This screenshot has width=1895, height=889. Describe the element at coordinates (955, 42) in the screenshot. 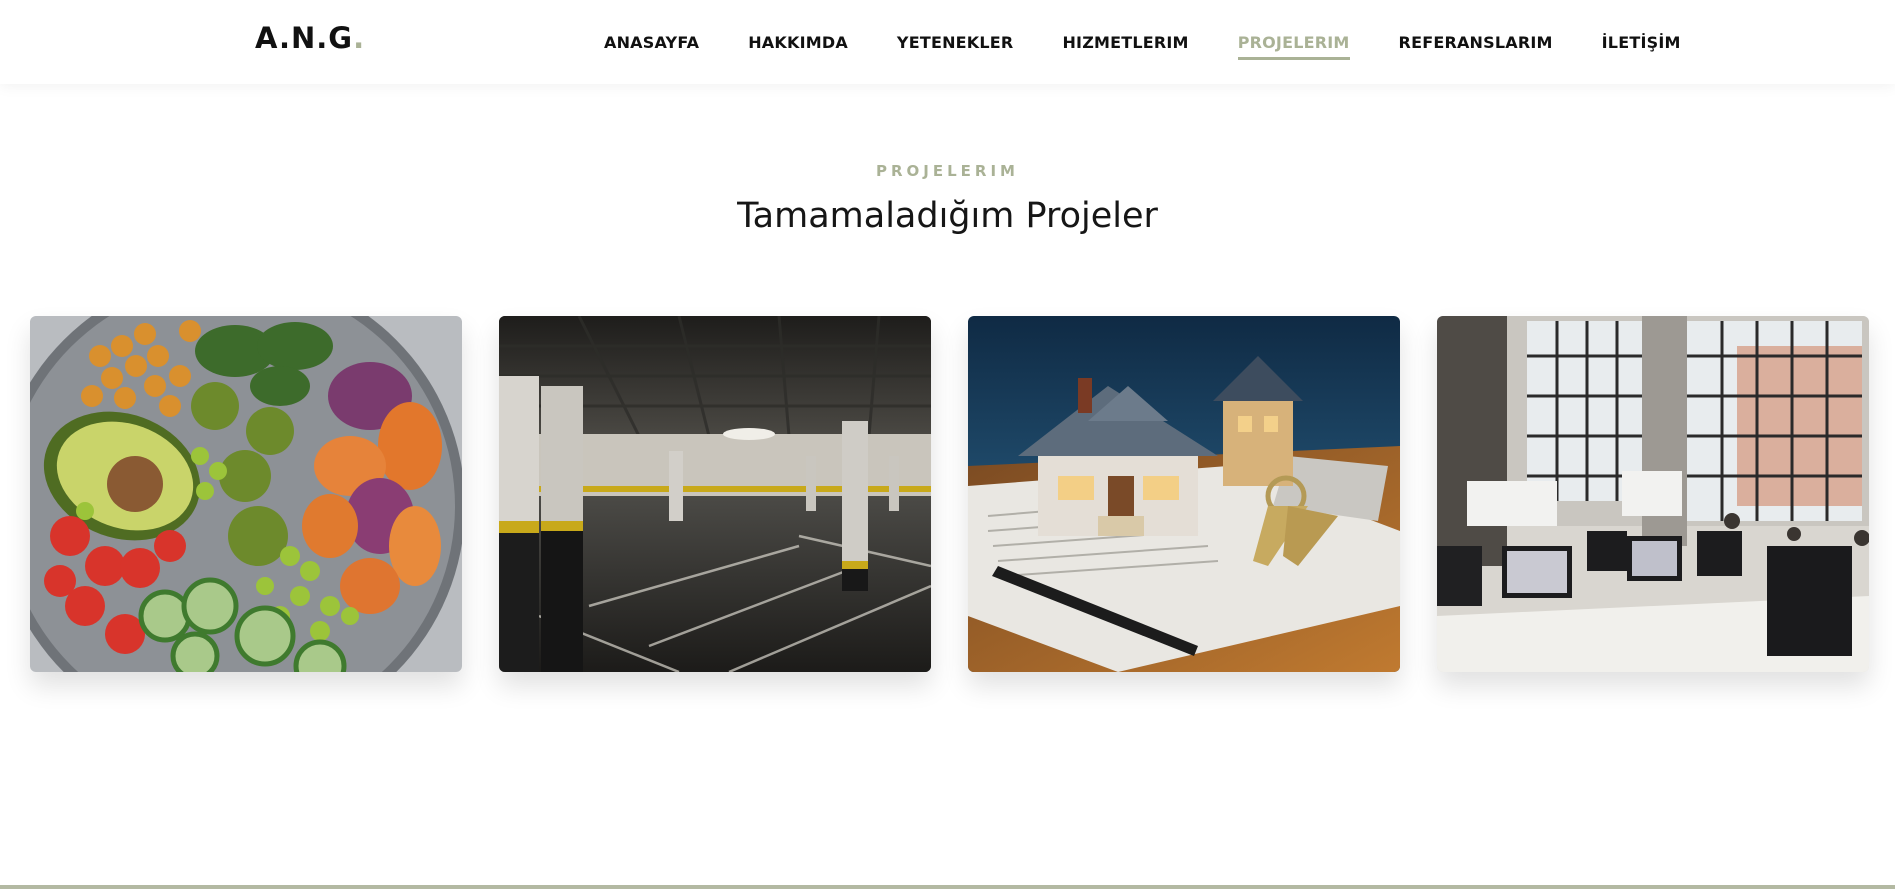

I see `nav-item-yetenekler: YETENEKLER` at that location.